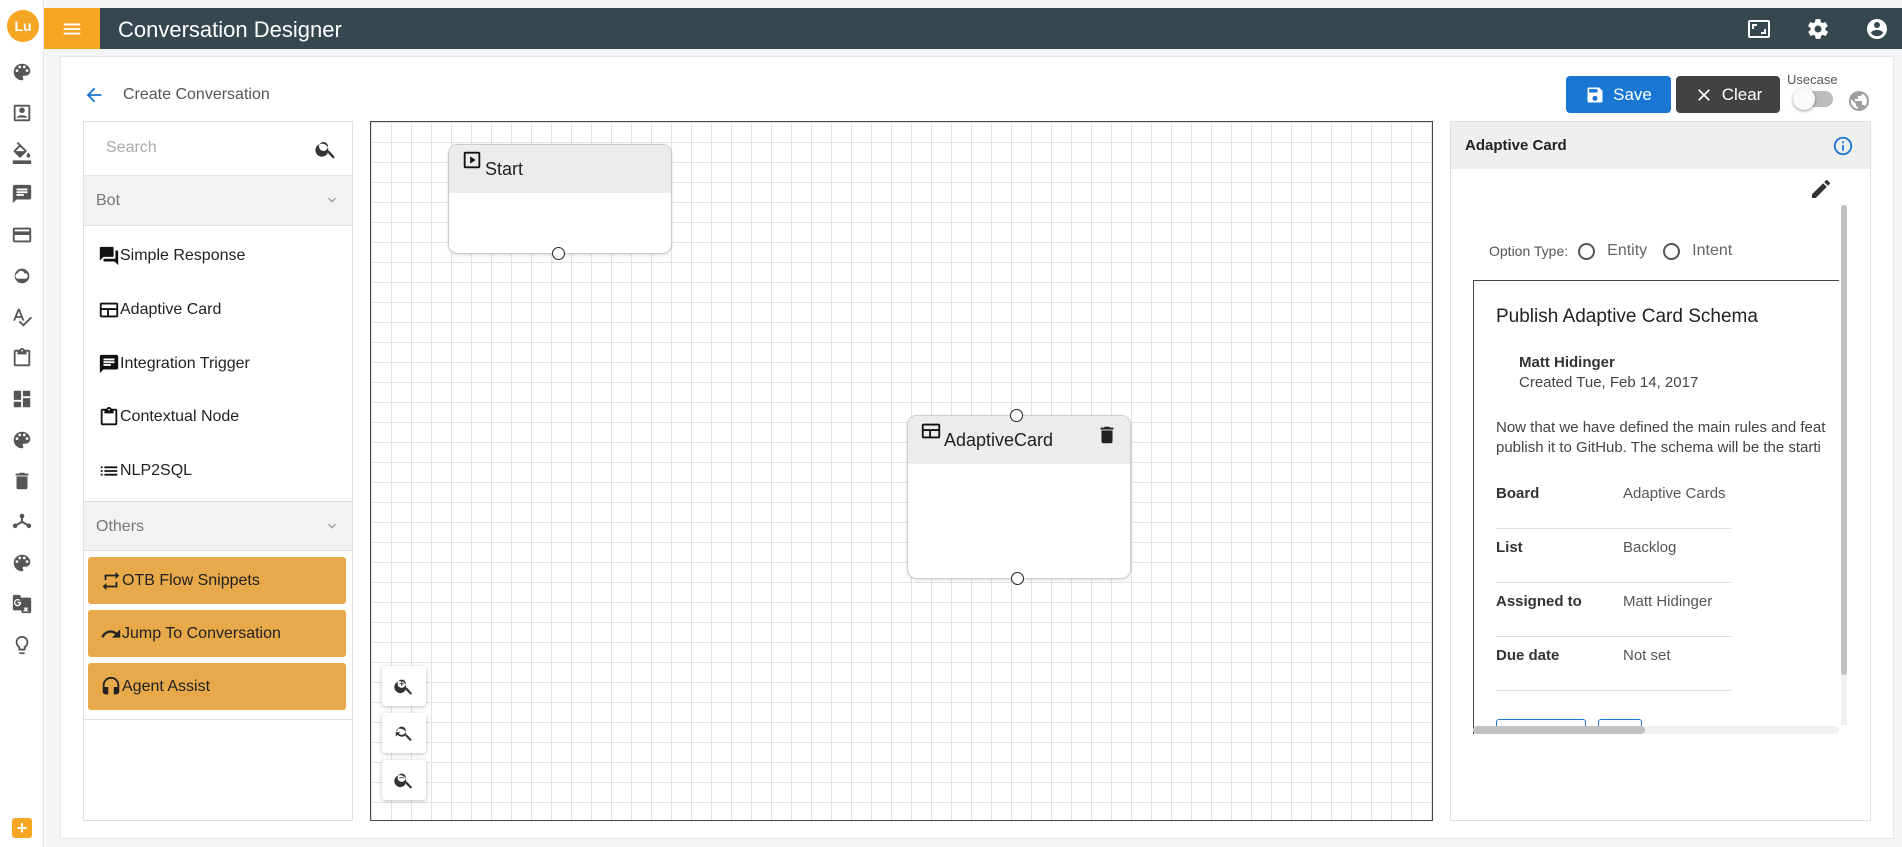 This screenshot has width=1902, height=847. What do you see at coordinates (1516, 145) in the screenshot?
I see `properties-title: Adaptive Card` at bounding box center [1516, 145].